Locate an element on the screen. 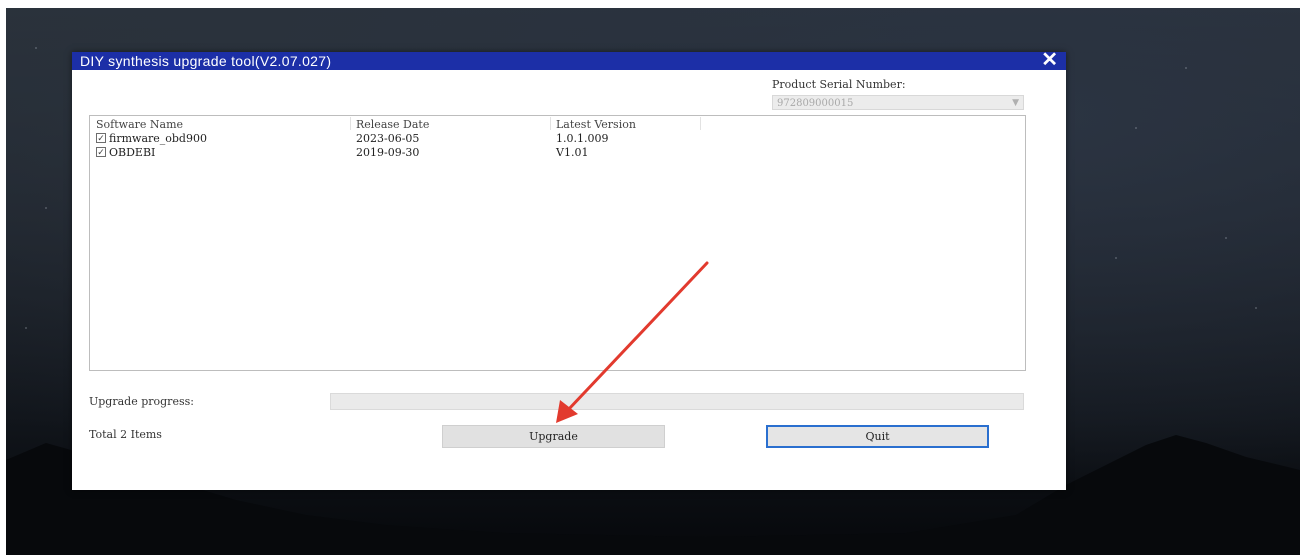  serial-number-value: 972809000015 is located at coordinates (815, 103).